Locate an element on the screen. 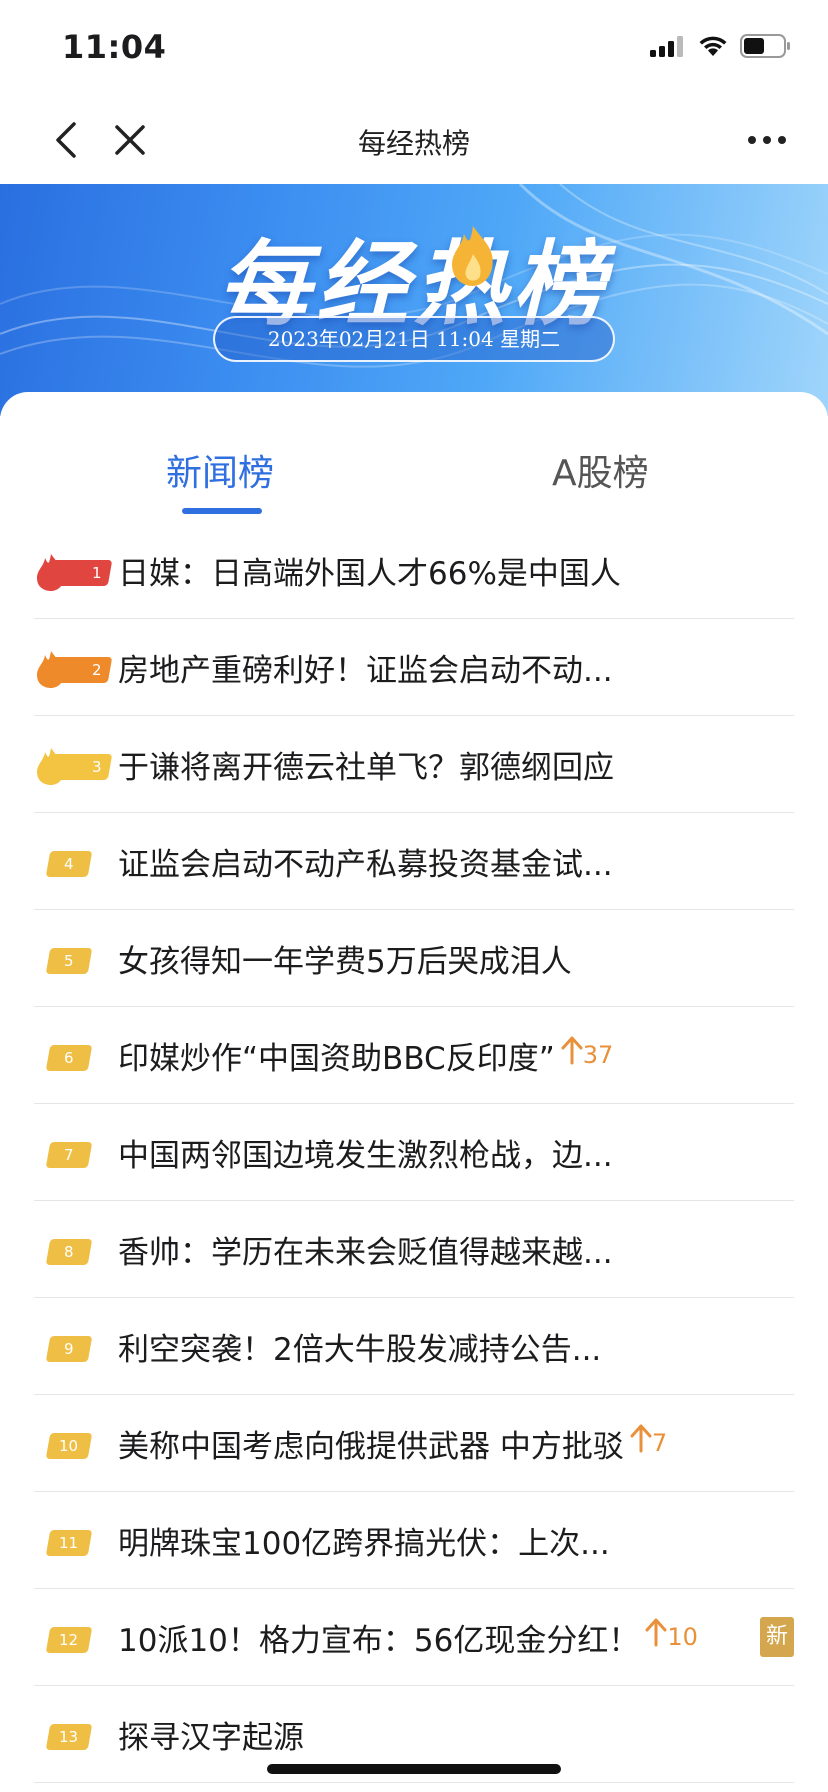  banner: 每经热榜 2023年02月21日 11:04 星期二 is located at coordinates (414, 300).